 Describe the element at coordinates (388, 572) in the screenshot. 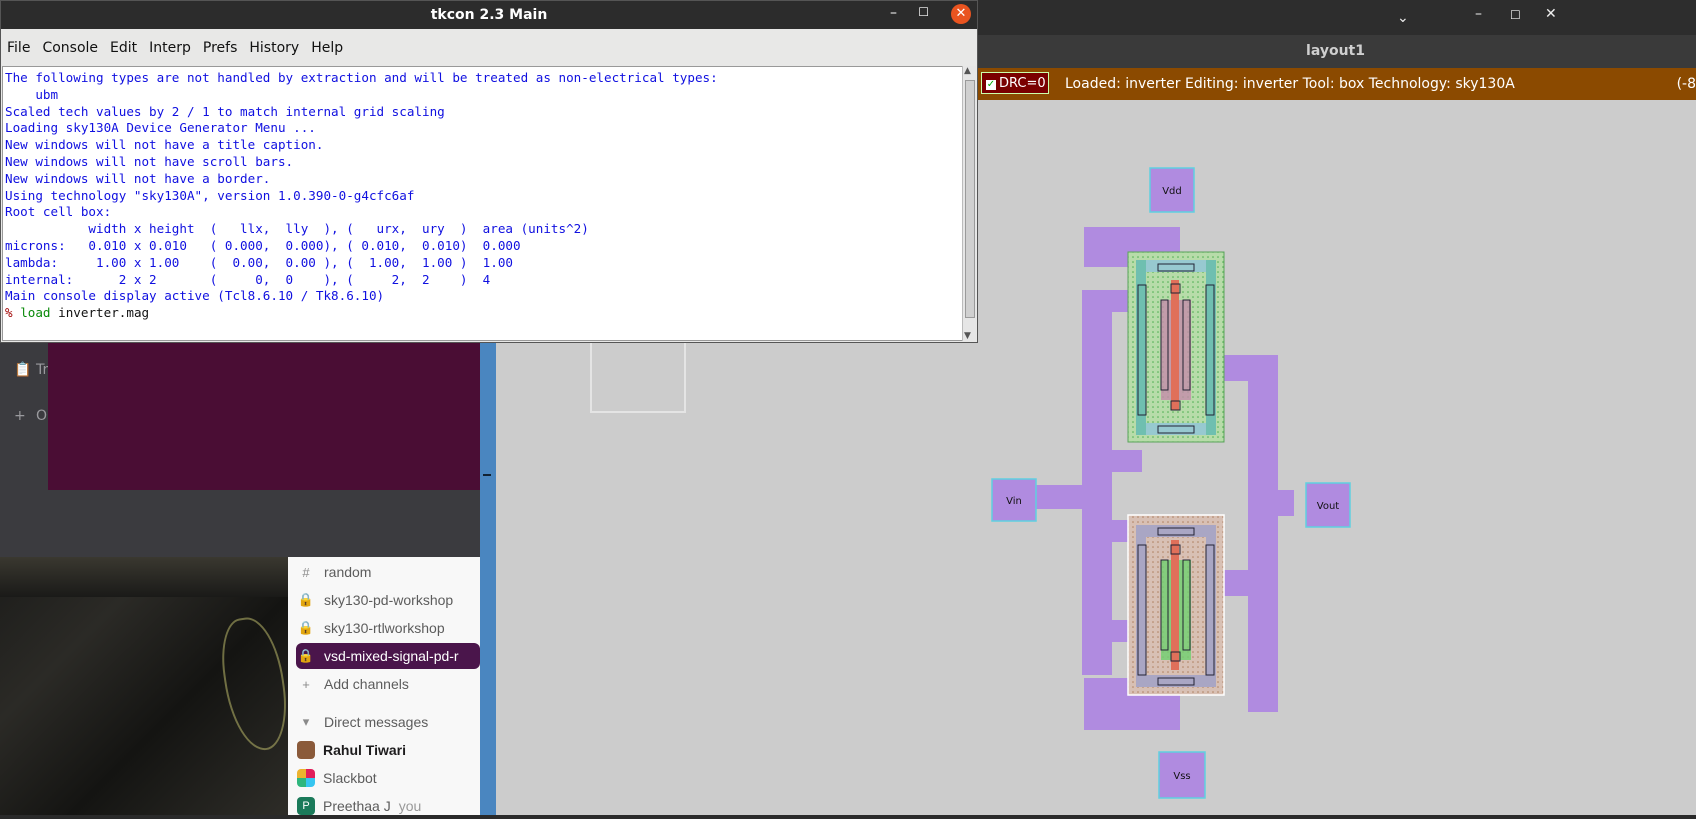

I see `channel-random: # random` at that location.